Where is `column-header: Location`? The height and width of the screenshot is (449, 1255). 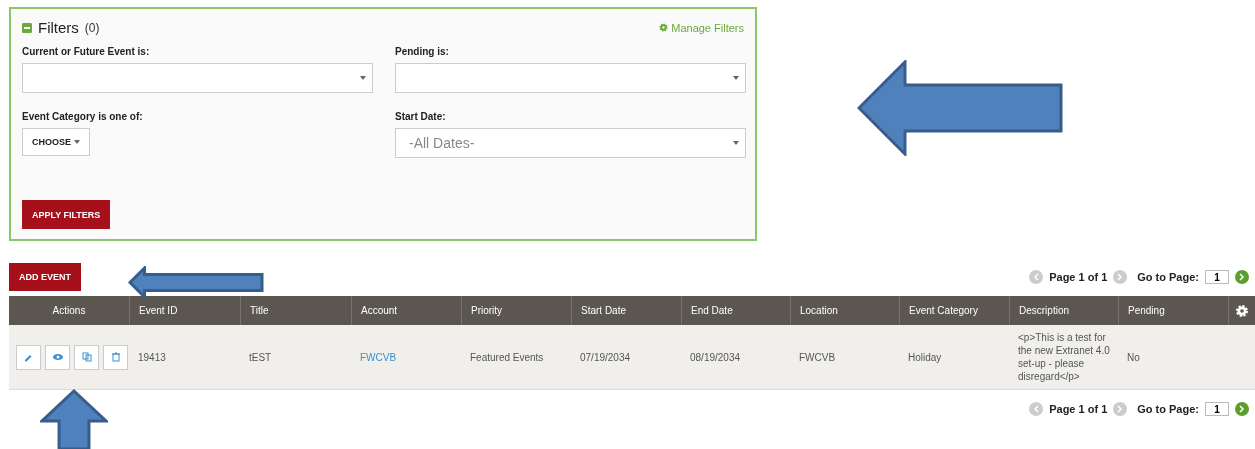
column-header: Location is located at coordinates (819, 310).